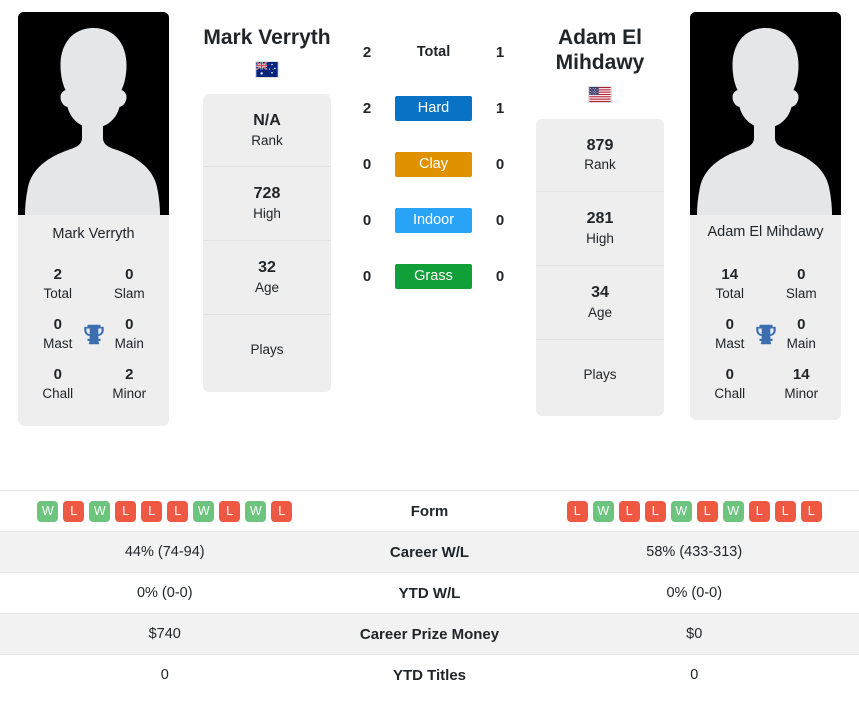 This screenshot has width=859, height=705. I want to click on stat-value: N/A, so click(267, 120).